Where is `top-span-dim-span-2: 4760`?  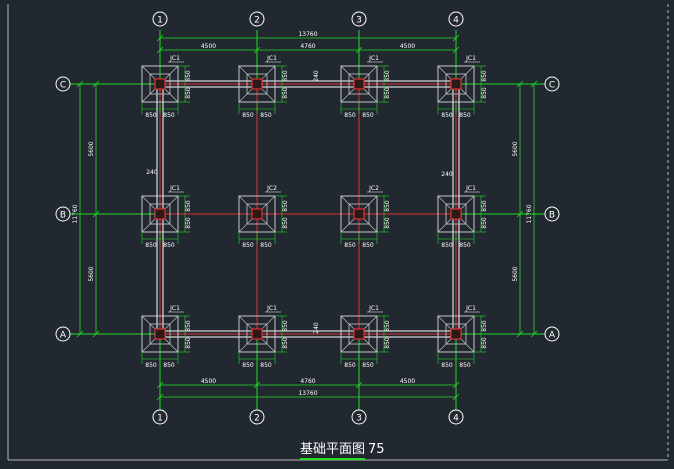
top-span-dim-span-2: 4760 is located at coordinates (307, 46).